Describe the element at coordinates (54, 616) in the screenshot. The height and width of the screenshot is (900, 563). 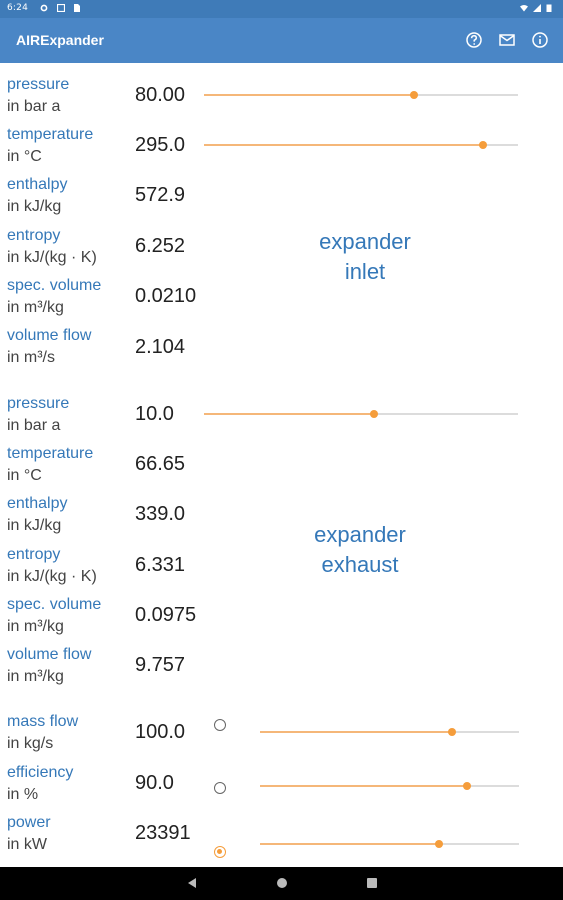
I see `exhaust-spec-volume-label: spec. volume in m³/kg` at that location.